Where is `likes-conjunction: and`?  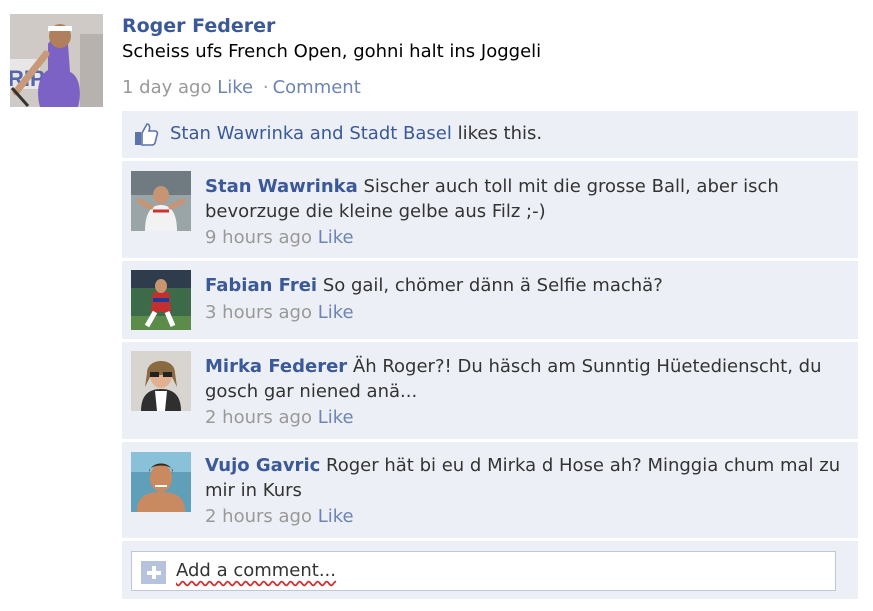 likes-conjunction: and is located at coordinates (327, 133).